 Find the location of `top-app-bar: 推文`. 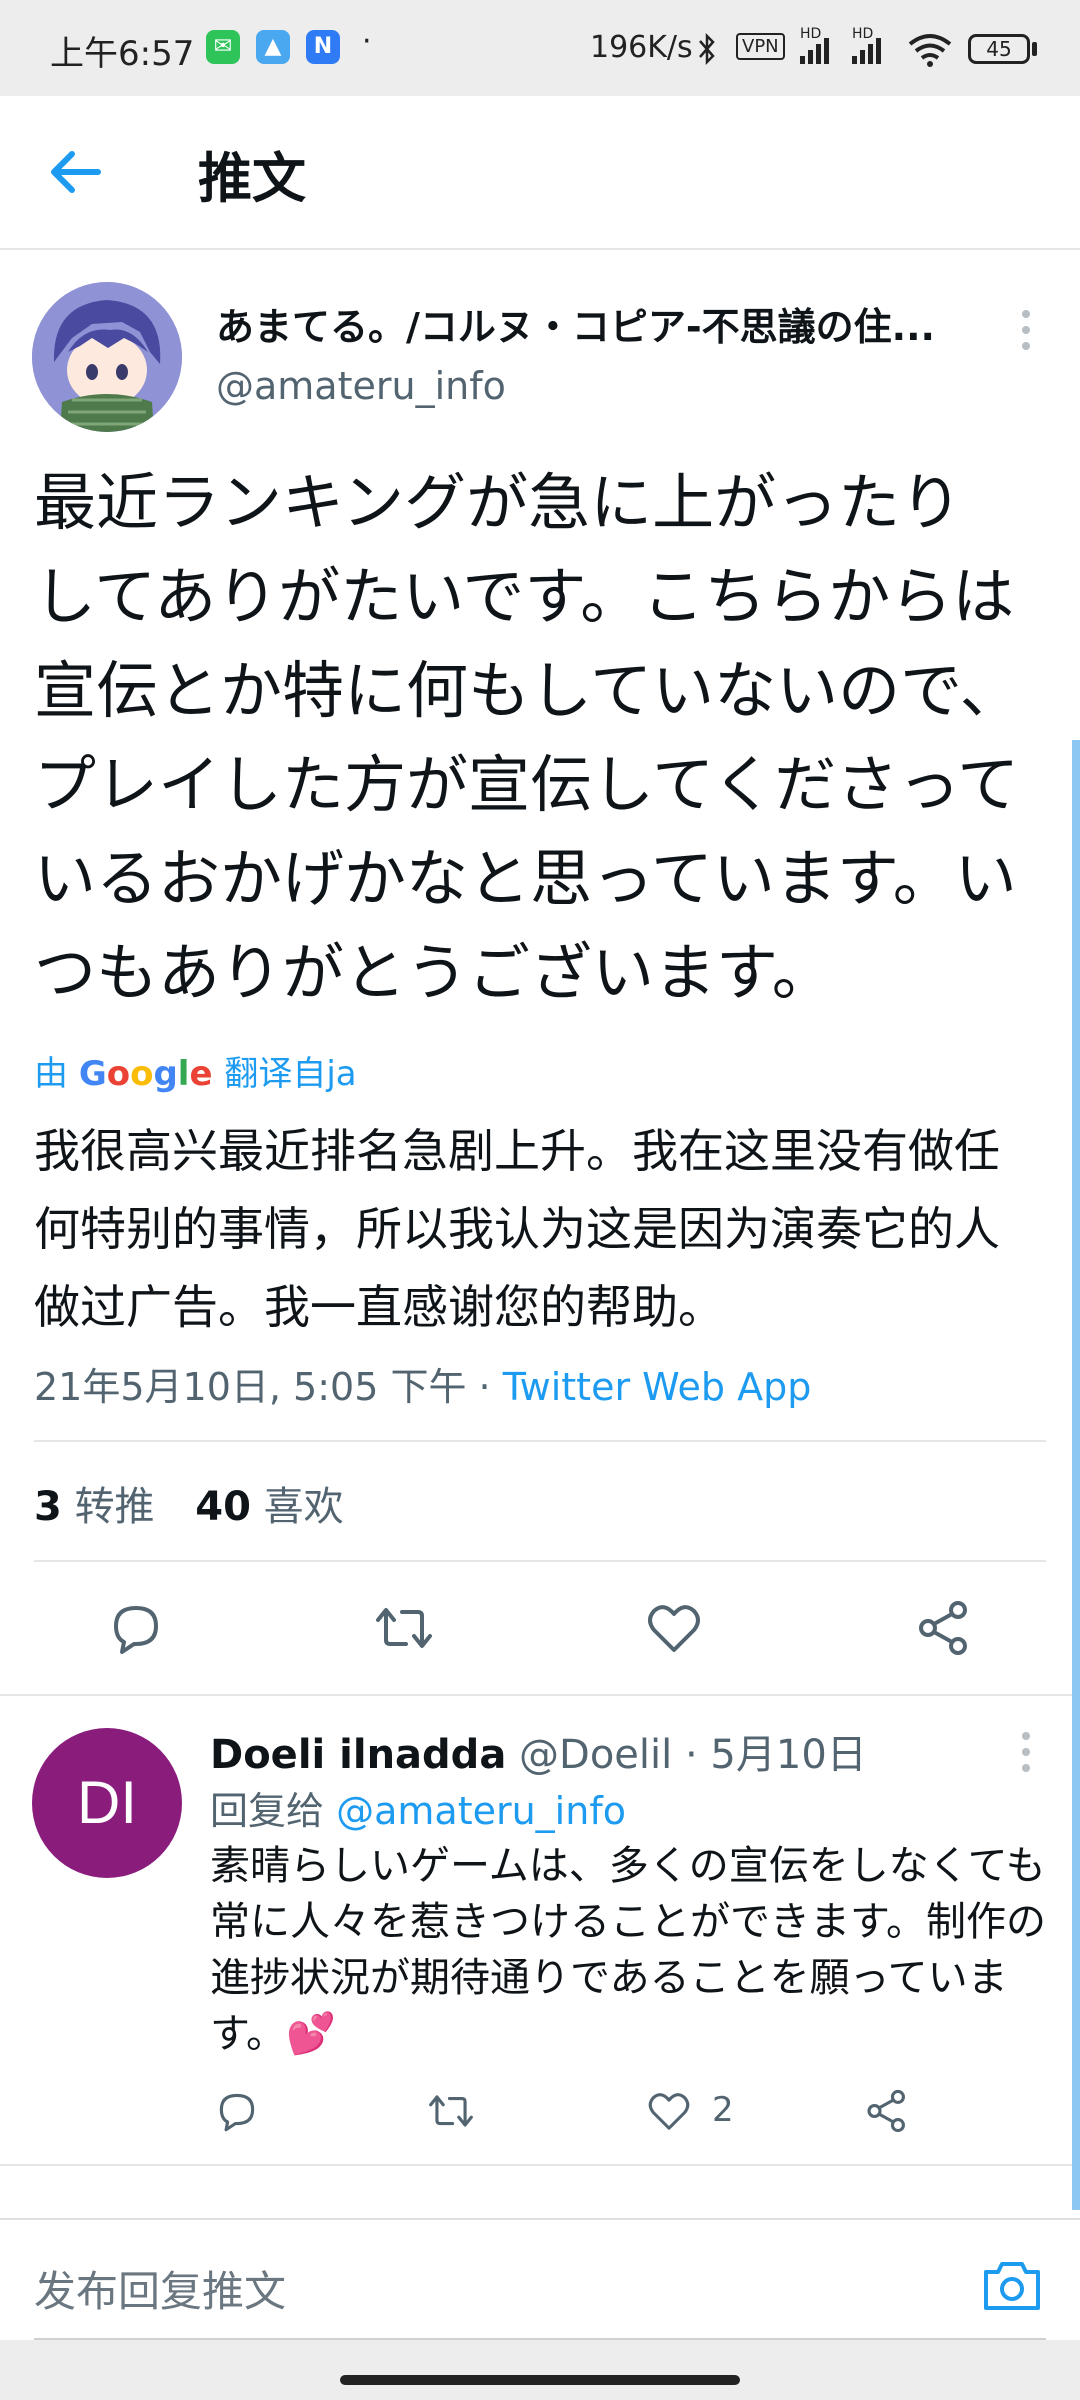

top-app-bar: 推文 is located at coordinates (540, 173).